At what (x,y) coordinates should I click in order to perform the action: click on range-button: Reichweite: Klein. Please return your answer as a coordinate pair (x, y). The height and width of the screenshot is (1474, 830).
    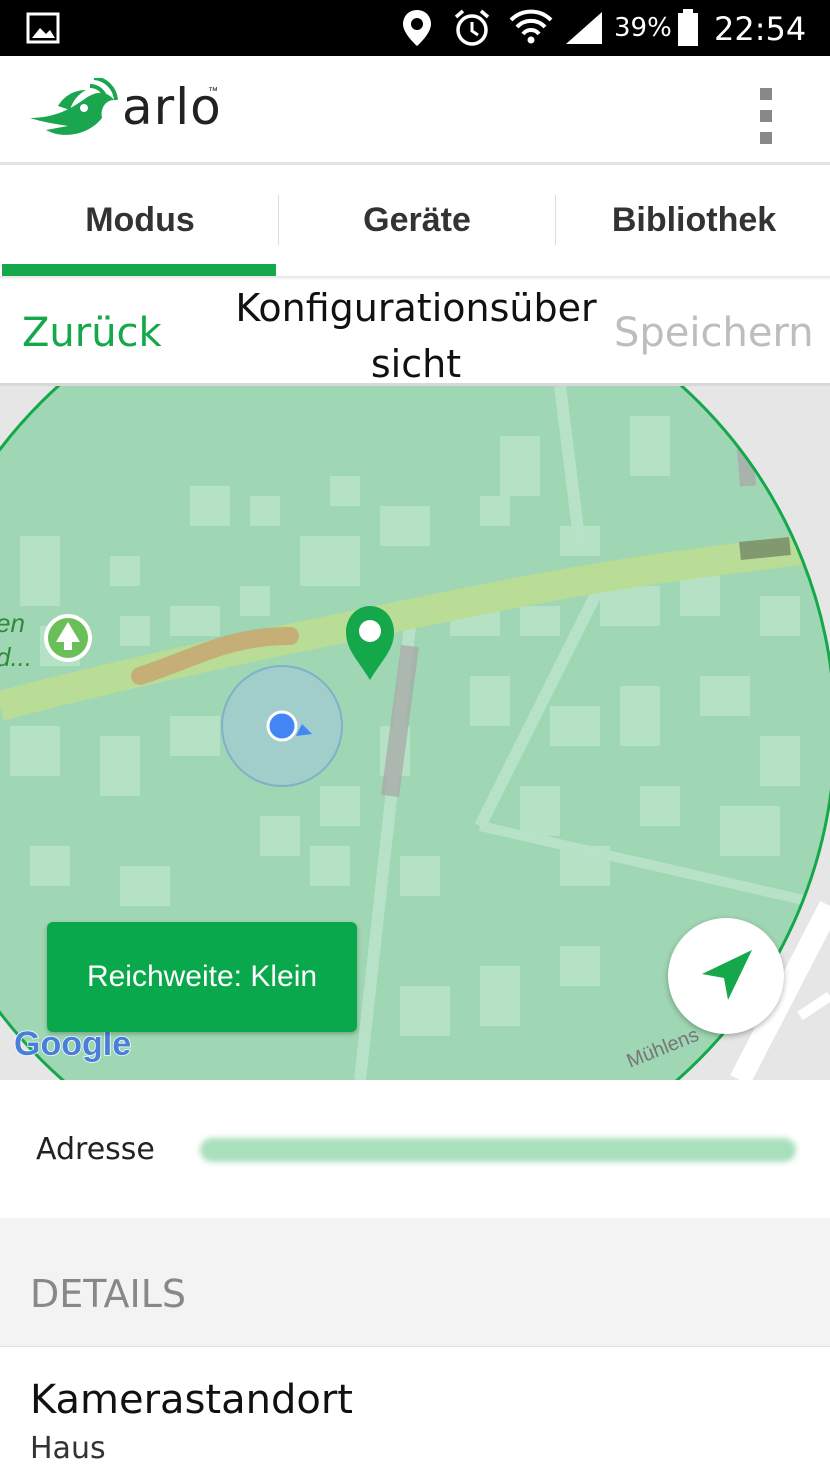
    Looking at the image, I should click on (202, 977).